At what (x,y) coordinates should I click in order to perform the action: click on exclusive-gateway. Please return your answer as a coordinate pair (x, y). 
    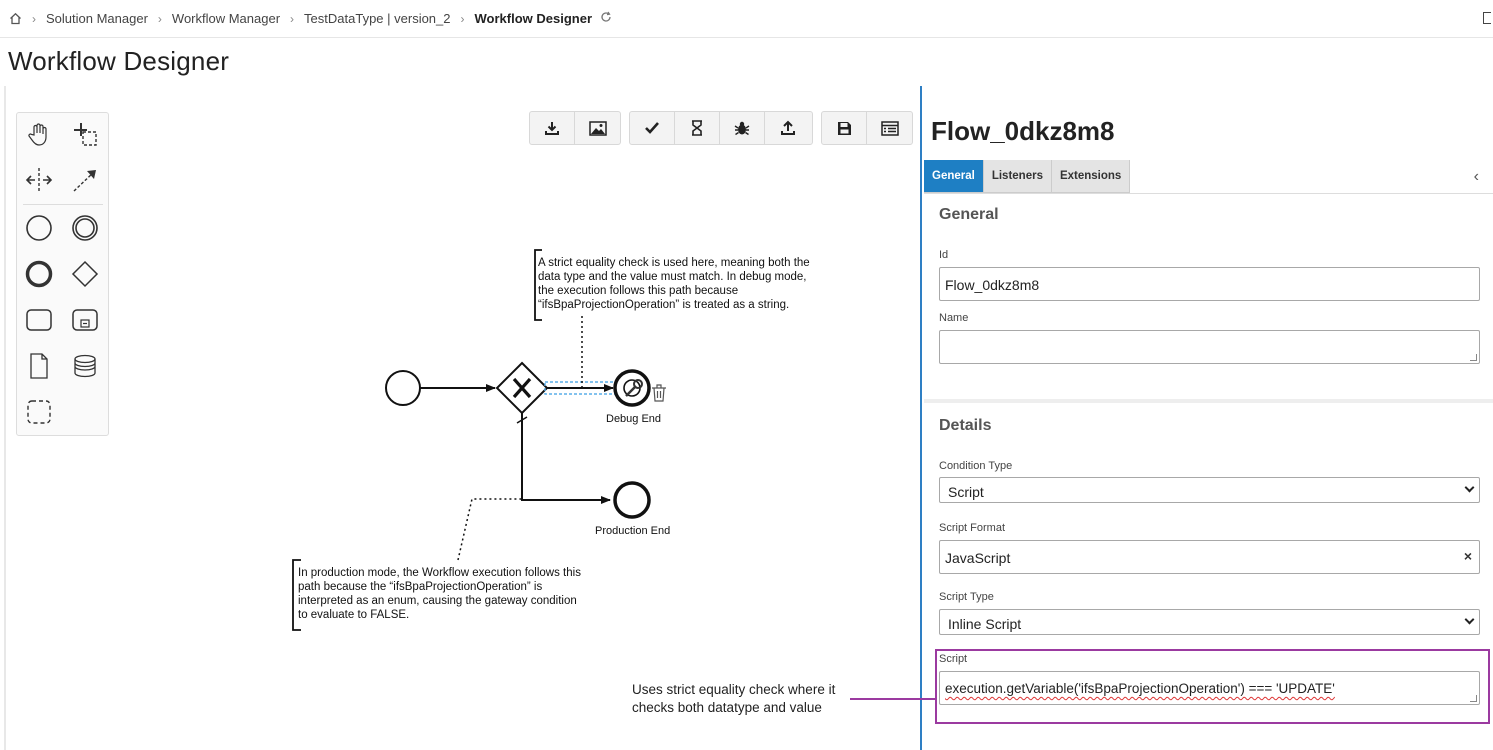
    Looking at the image, I should click on (522, 388).